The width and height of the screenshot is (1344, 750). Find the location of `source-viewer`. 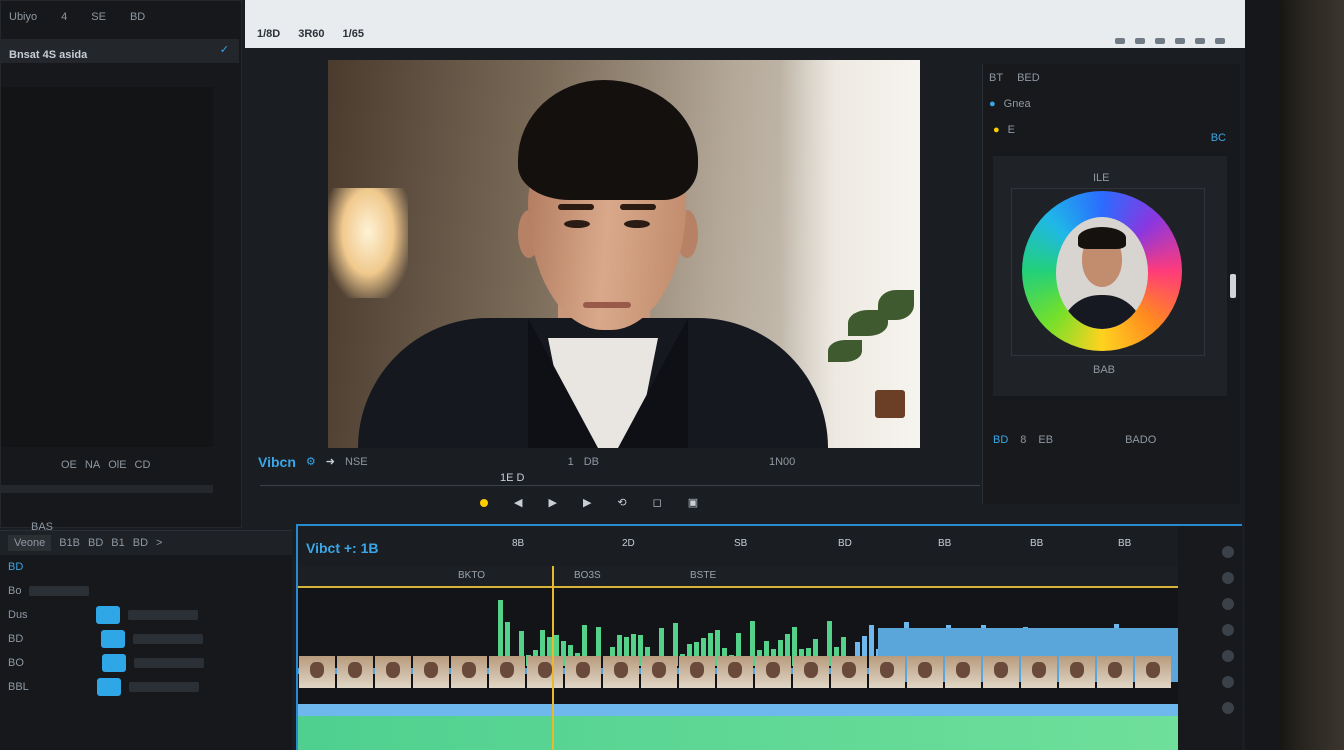

source-viewer is located at coordinates (107, 267).